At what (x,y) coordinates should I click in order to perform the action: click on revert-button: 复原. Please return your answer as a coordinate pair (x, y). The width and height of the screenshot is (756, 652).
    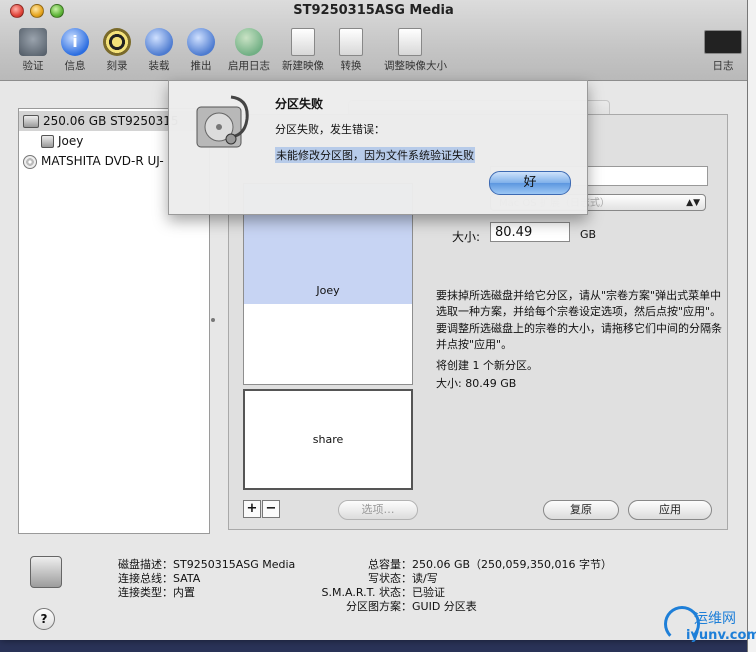
    Looking at the image, I should click on (581, 510).